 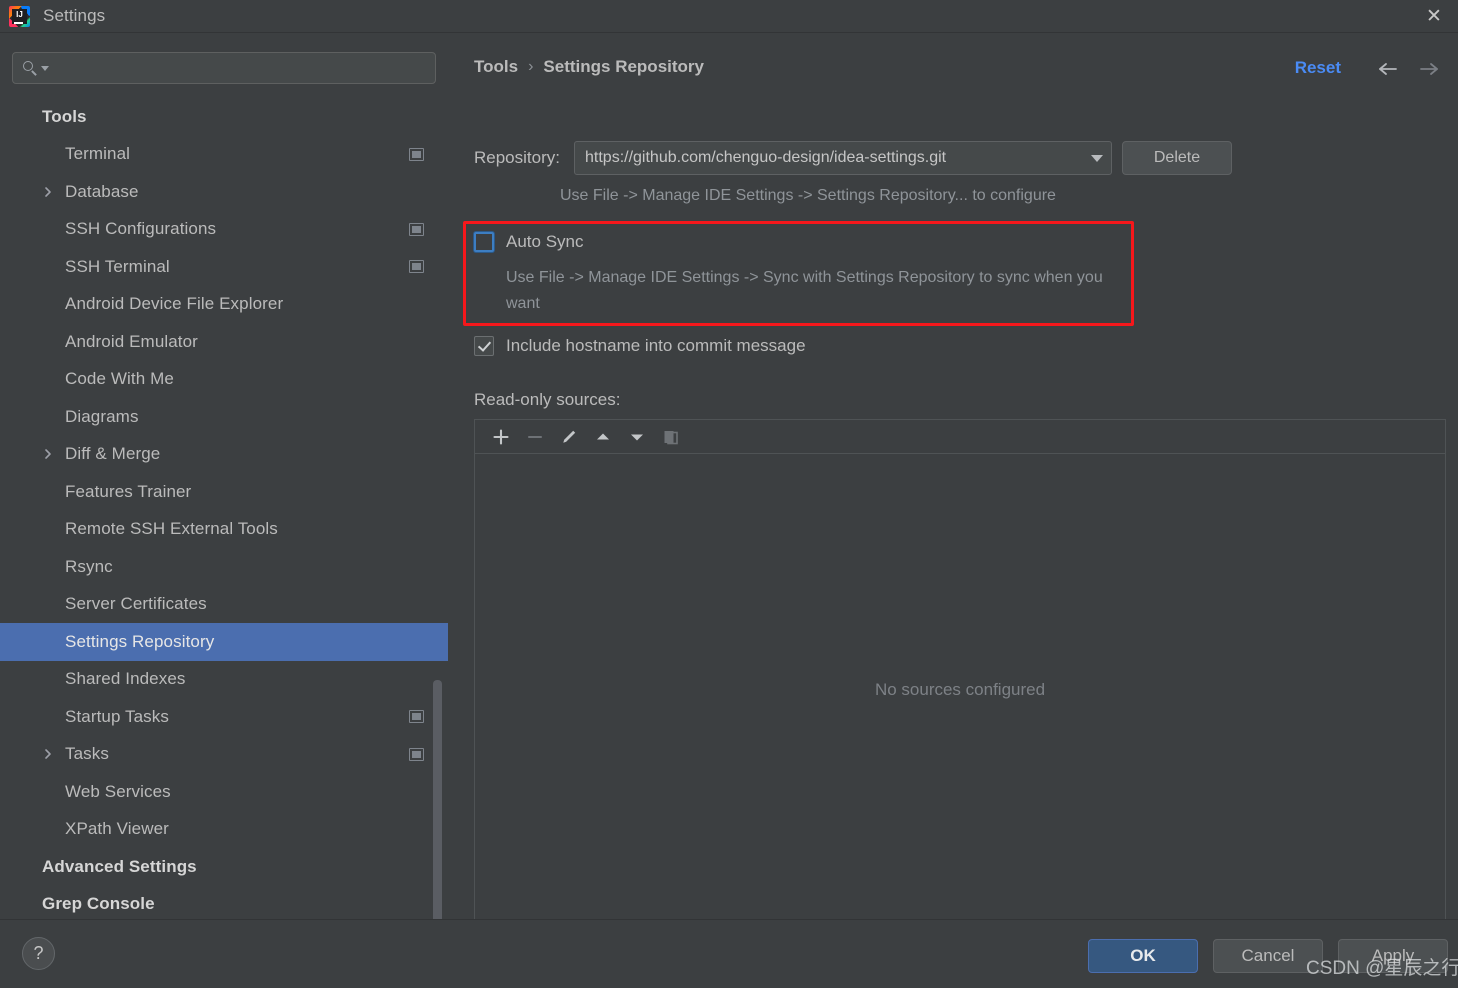 I want to click on sidebar-item-server-certificates: Server Certificates, so click(x=224, y=605).